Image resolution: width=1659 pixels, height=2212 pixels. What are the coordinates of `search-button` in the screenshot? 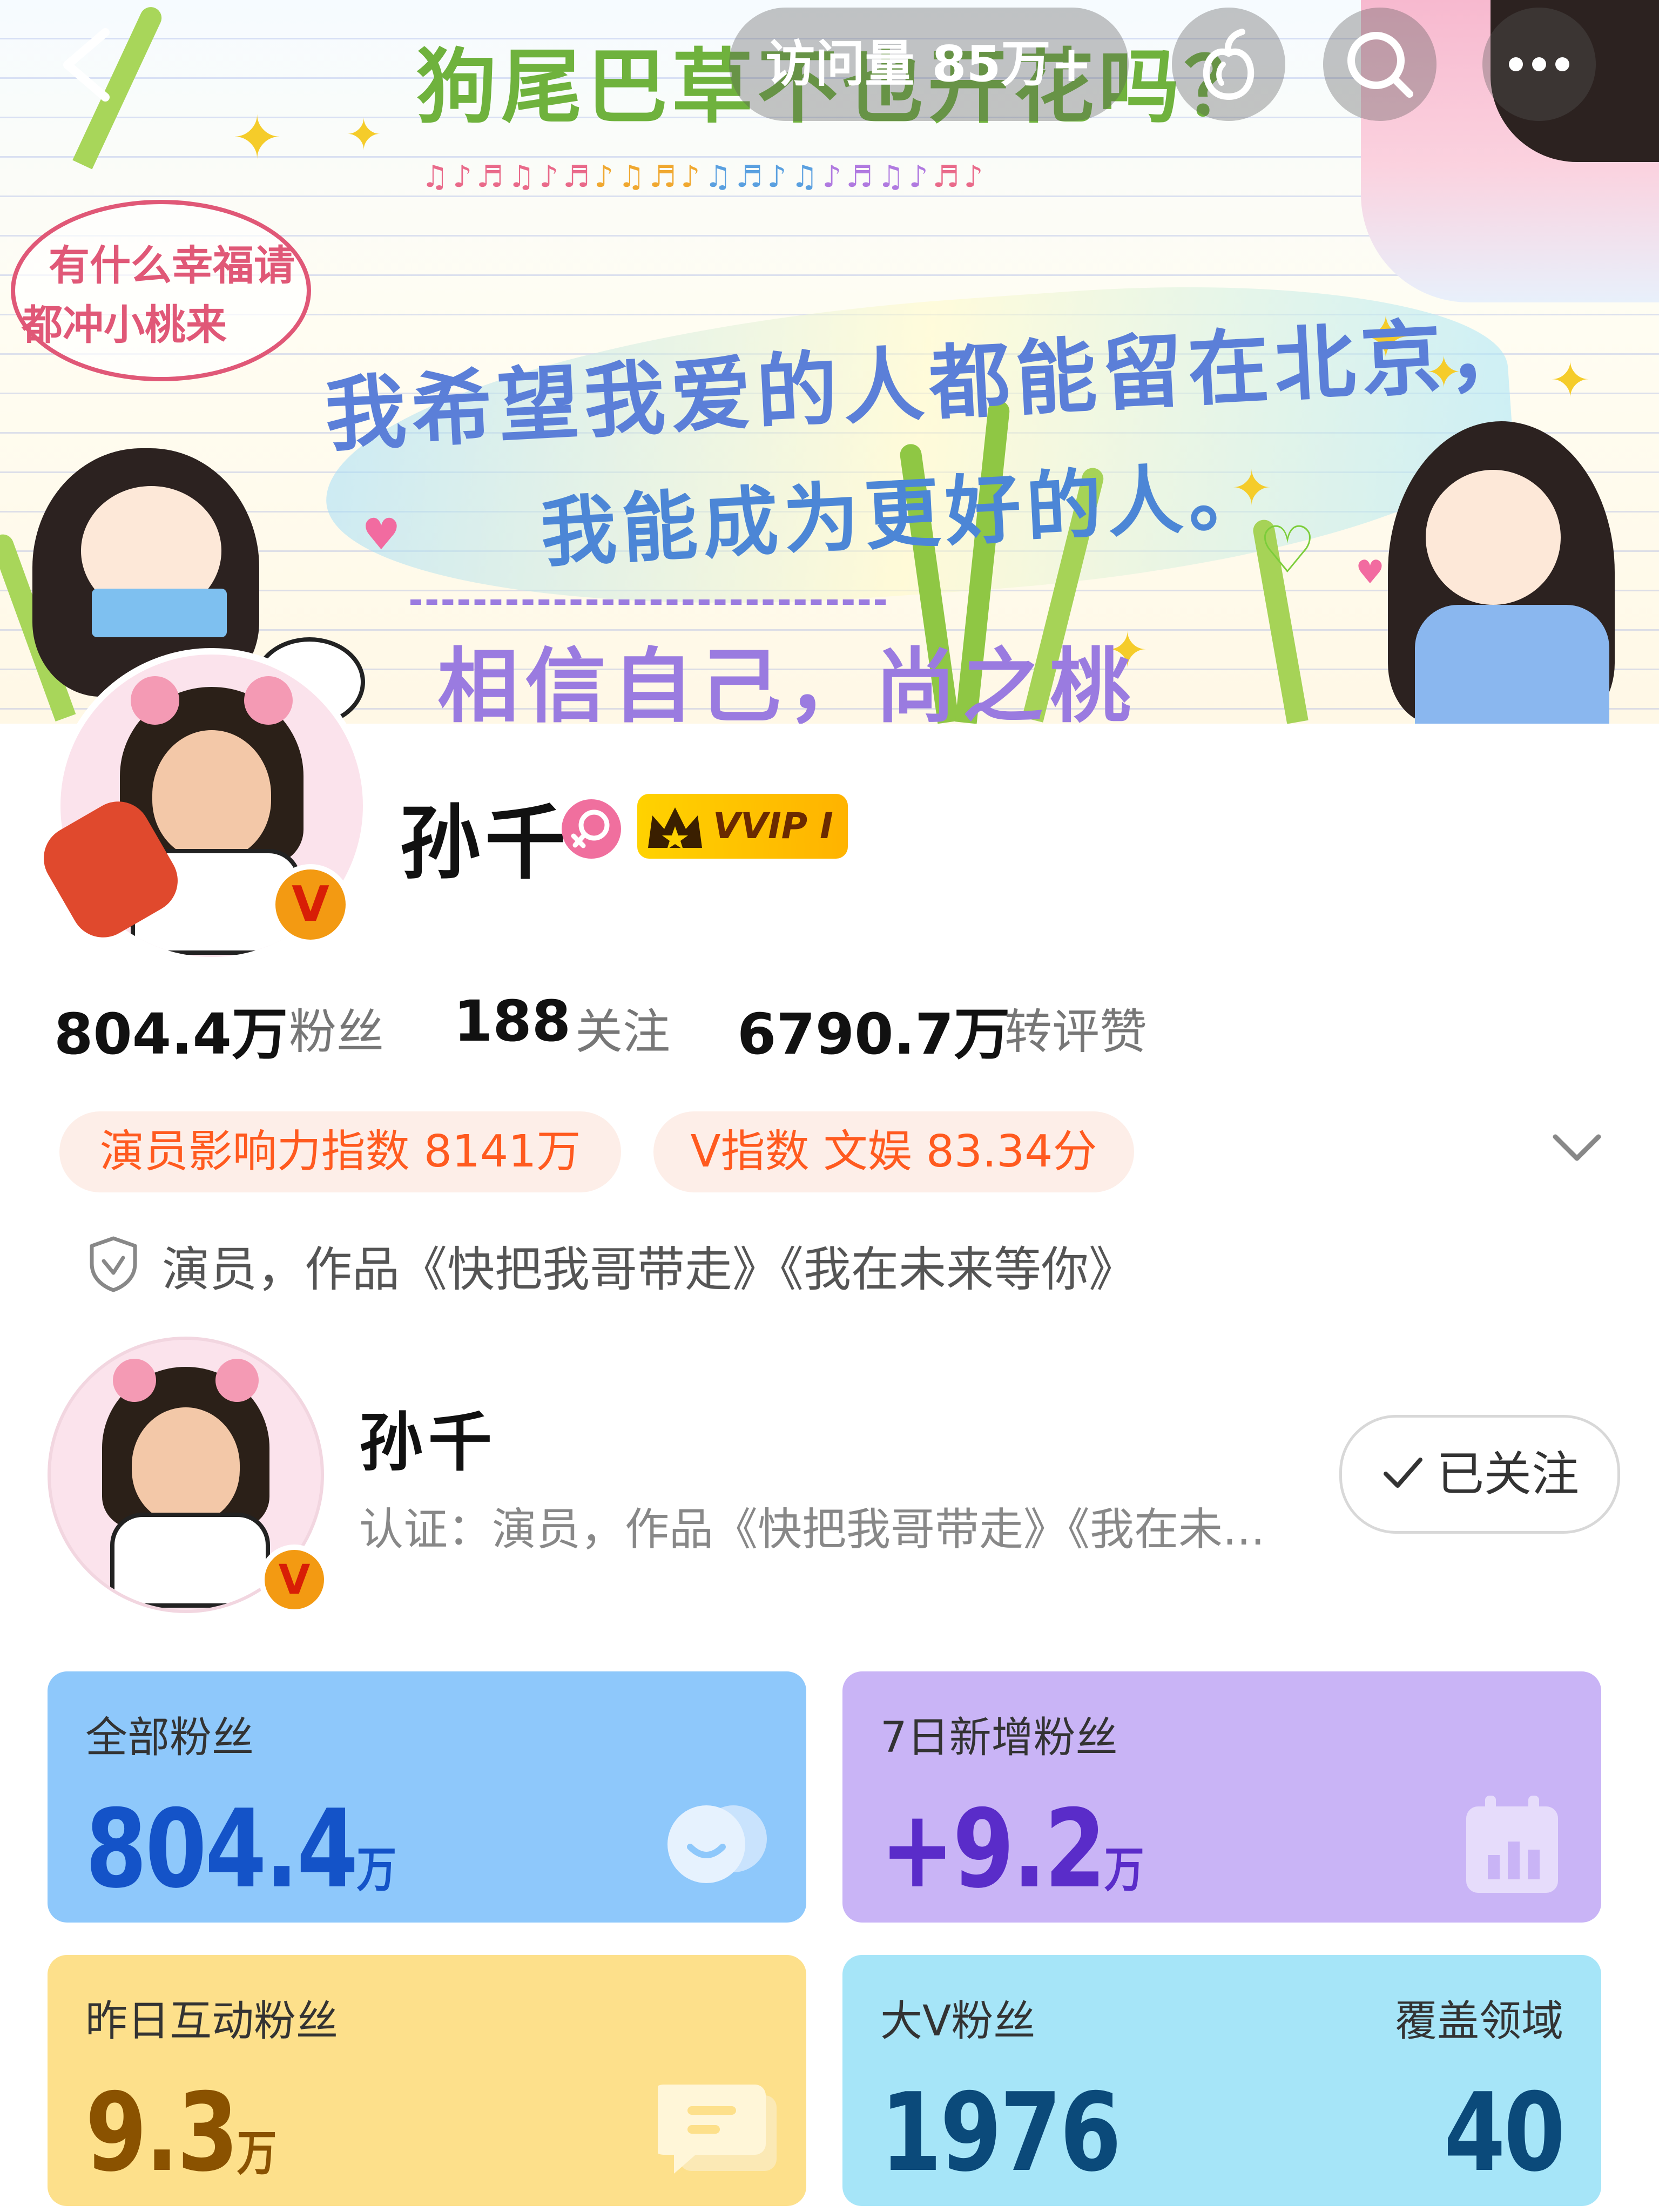 It's located at (1380, 64).